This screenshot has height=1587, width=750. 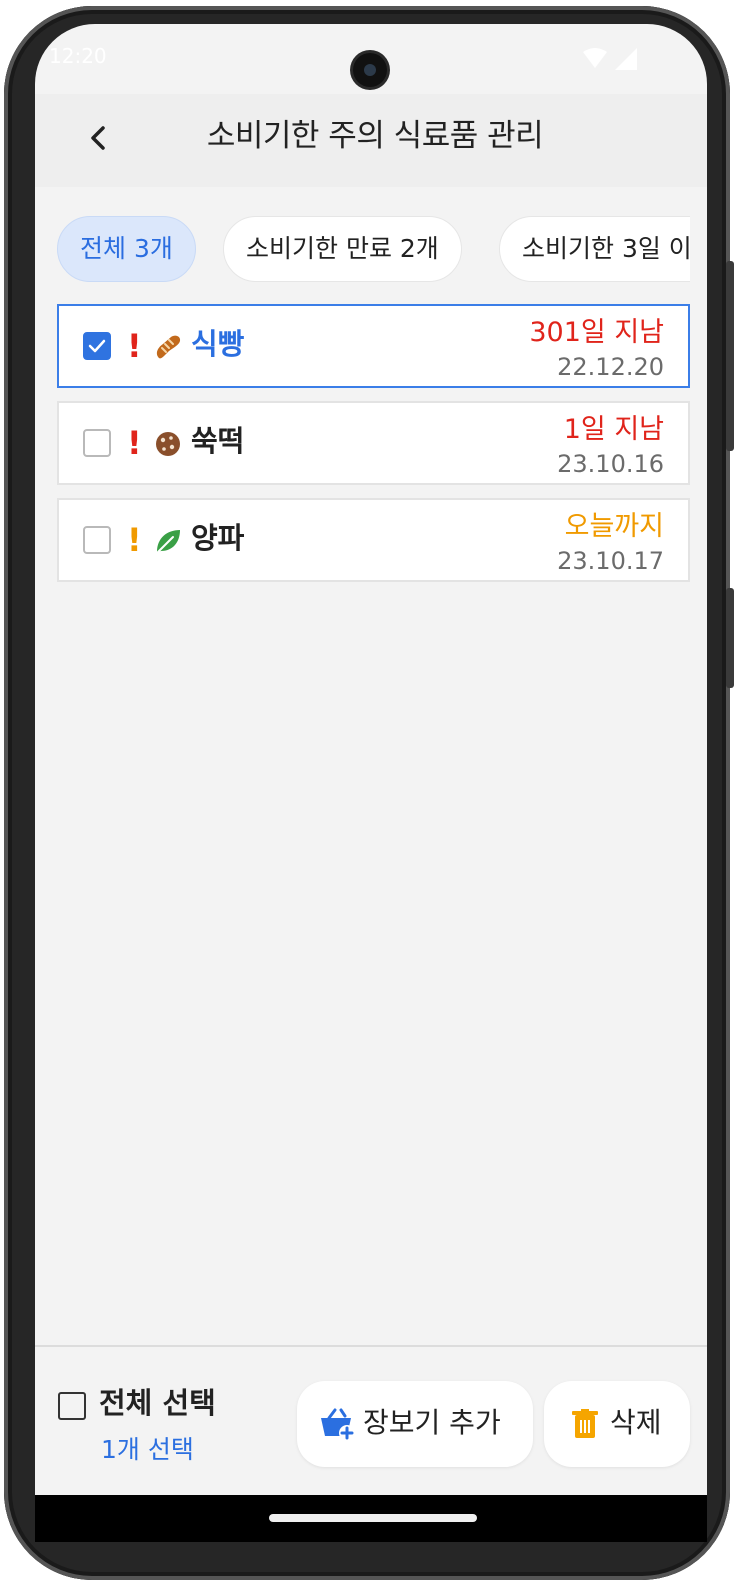 What do you see at coordinates (157, 1403) in the screenshot?
I see `select-all-label: 전체 선택` at bounding box center [157, 1403].